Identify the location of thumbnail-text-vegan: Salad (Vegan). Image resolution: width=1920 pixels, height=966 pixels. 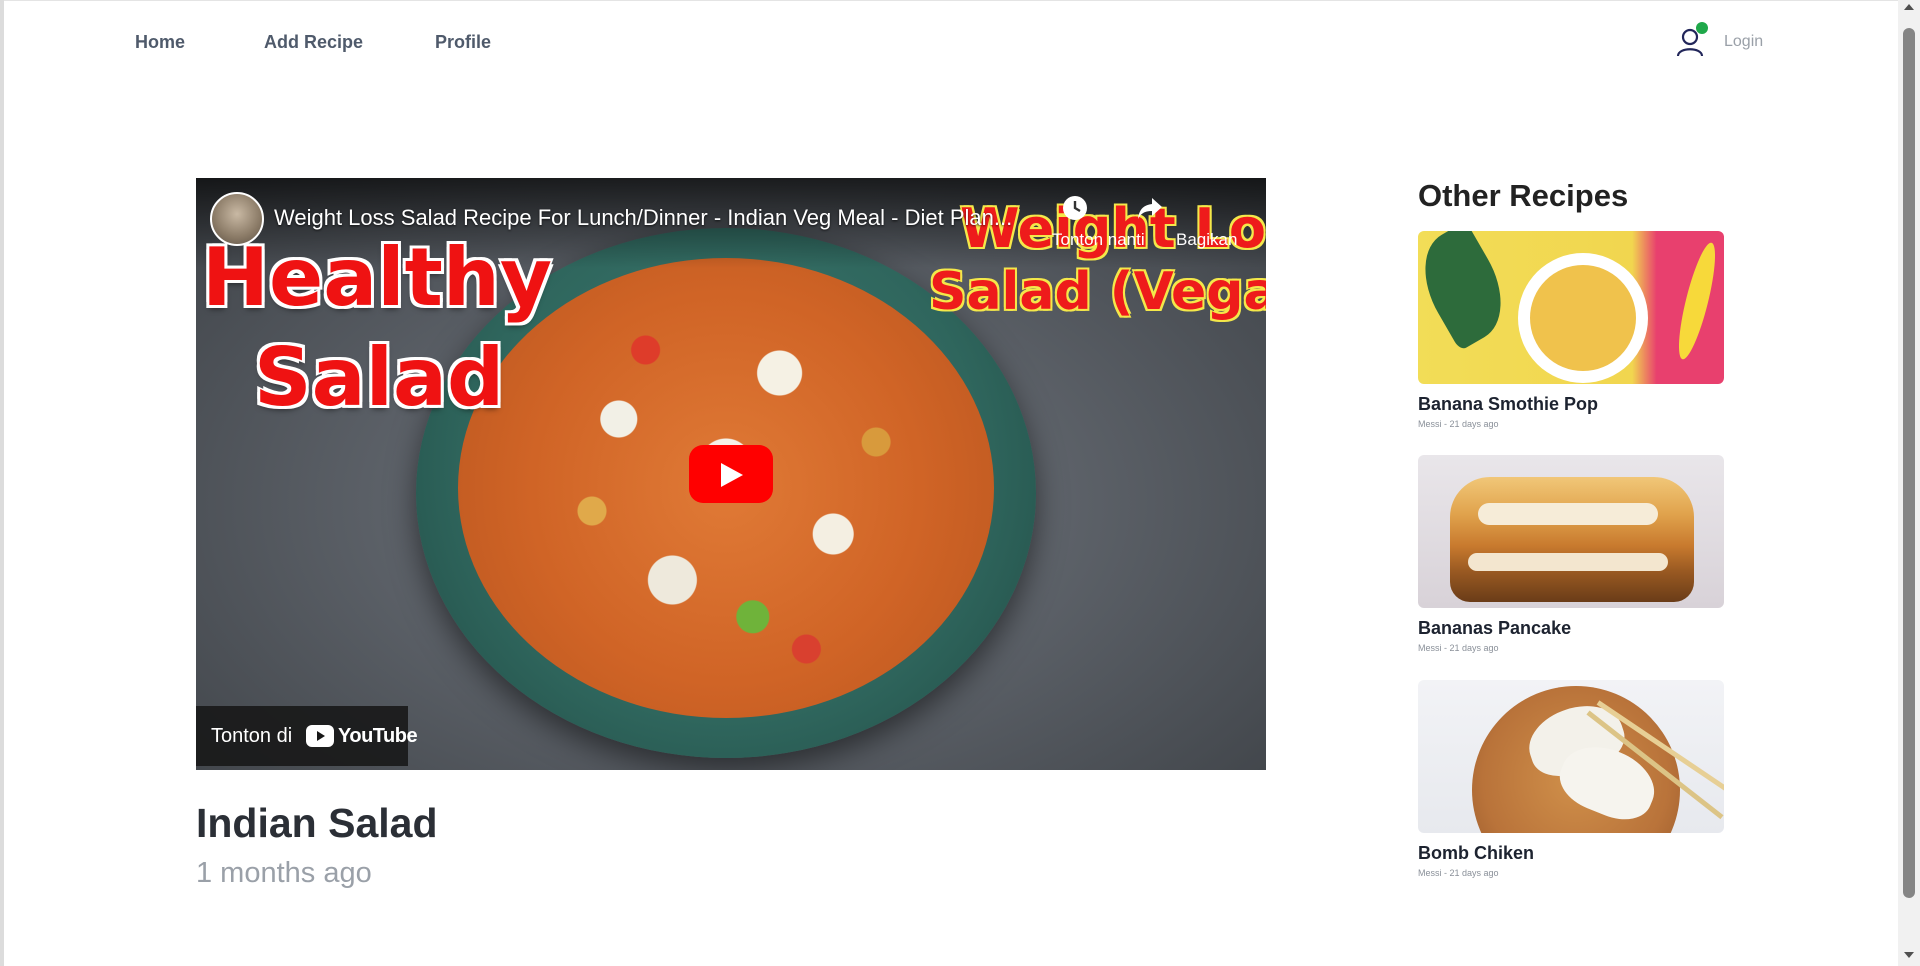
(1097, 292).